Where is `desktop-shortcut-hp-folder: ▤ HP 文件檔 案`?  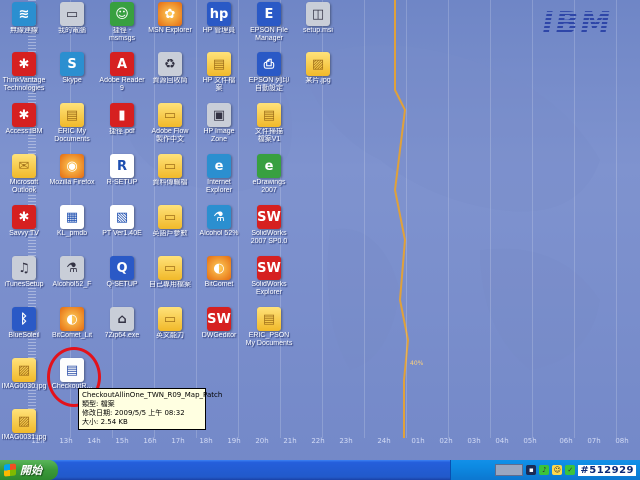
desktop-shortcut-hp-folder: ▤ HP 文件檔 案 is located at coordinates (219, 72).